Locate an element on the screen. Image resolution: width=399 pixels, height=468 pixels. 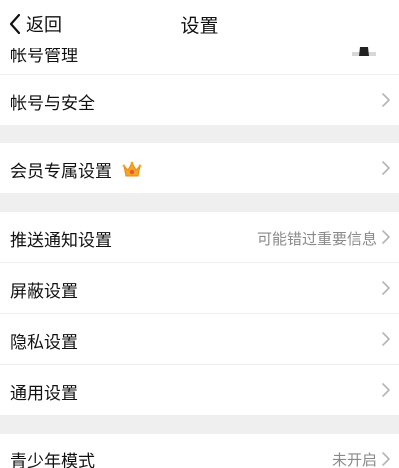
row-label: 隐私设置 is located at coordinates (44, 343).